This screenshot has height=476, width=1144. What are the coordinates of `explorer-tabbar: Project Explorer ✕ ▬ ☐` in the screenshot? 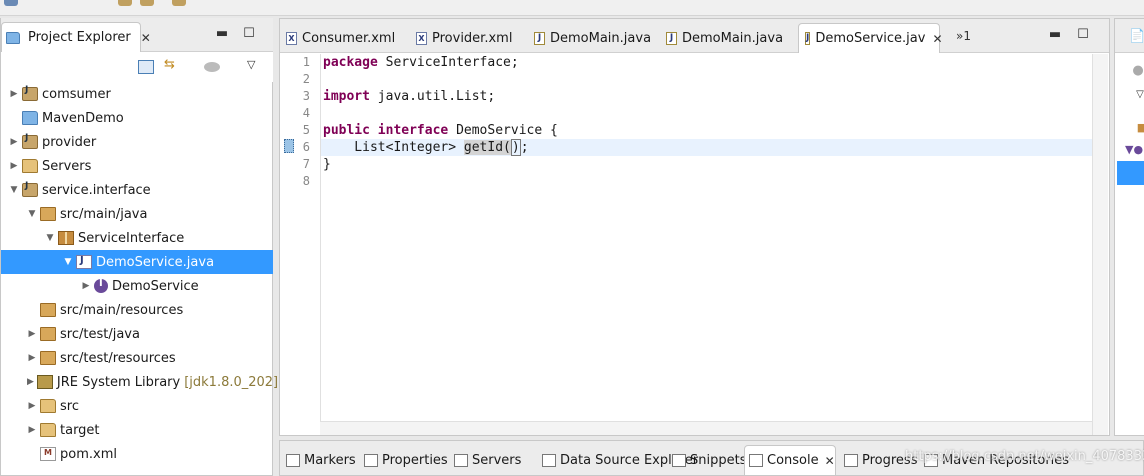 It's located at (137, 35).